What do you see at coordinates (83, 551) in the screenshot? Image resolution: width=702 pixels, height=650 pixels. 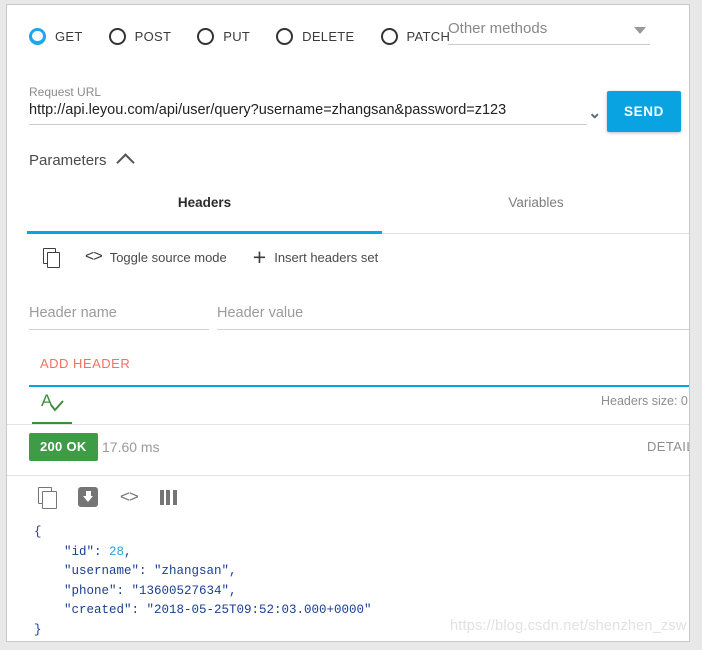 I see `json-line: "id": 28,` at bounding box center [83, 551].